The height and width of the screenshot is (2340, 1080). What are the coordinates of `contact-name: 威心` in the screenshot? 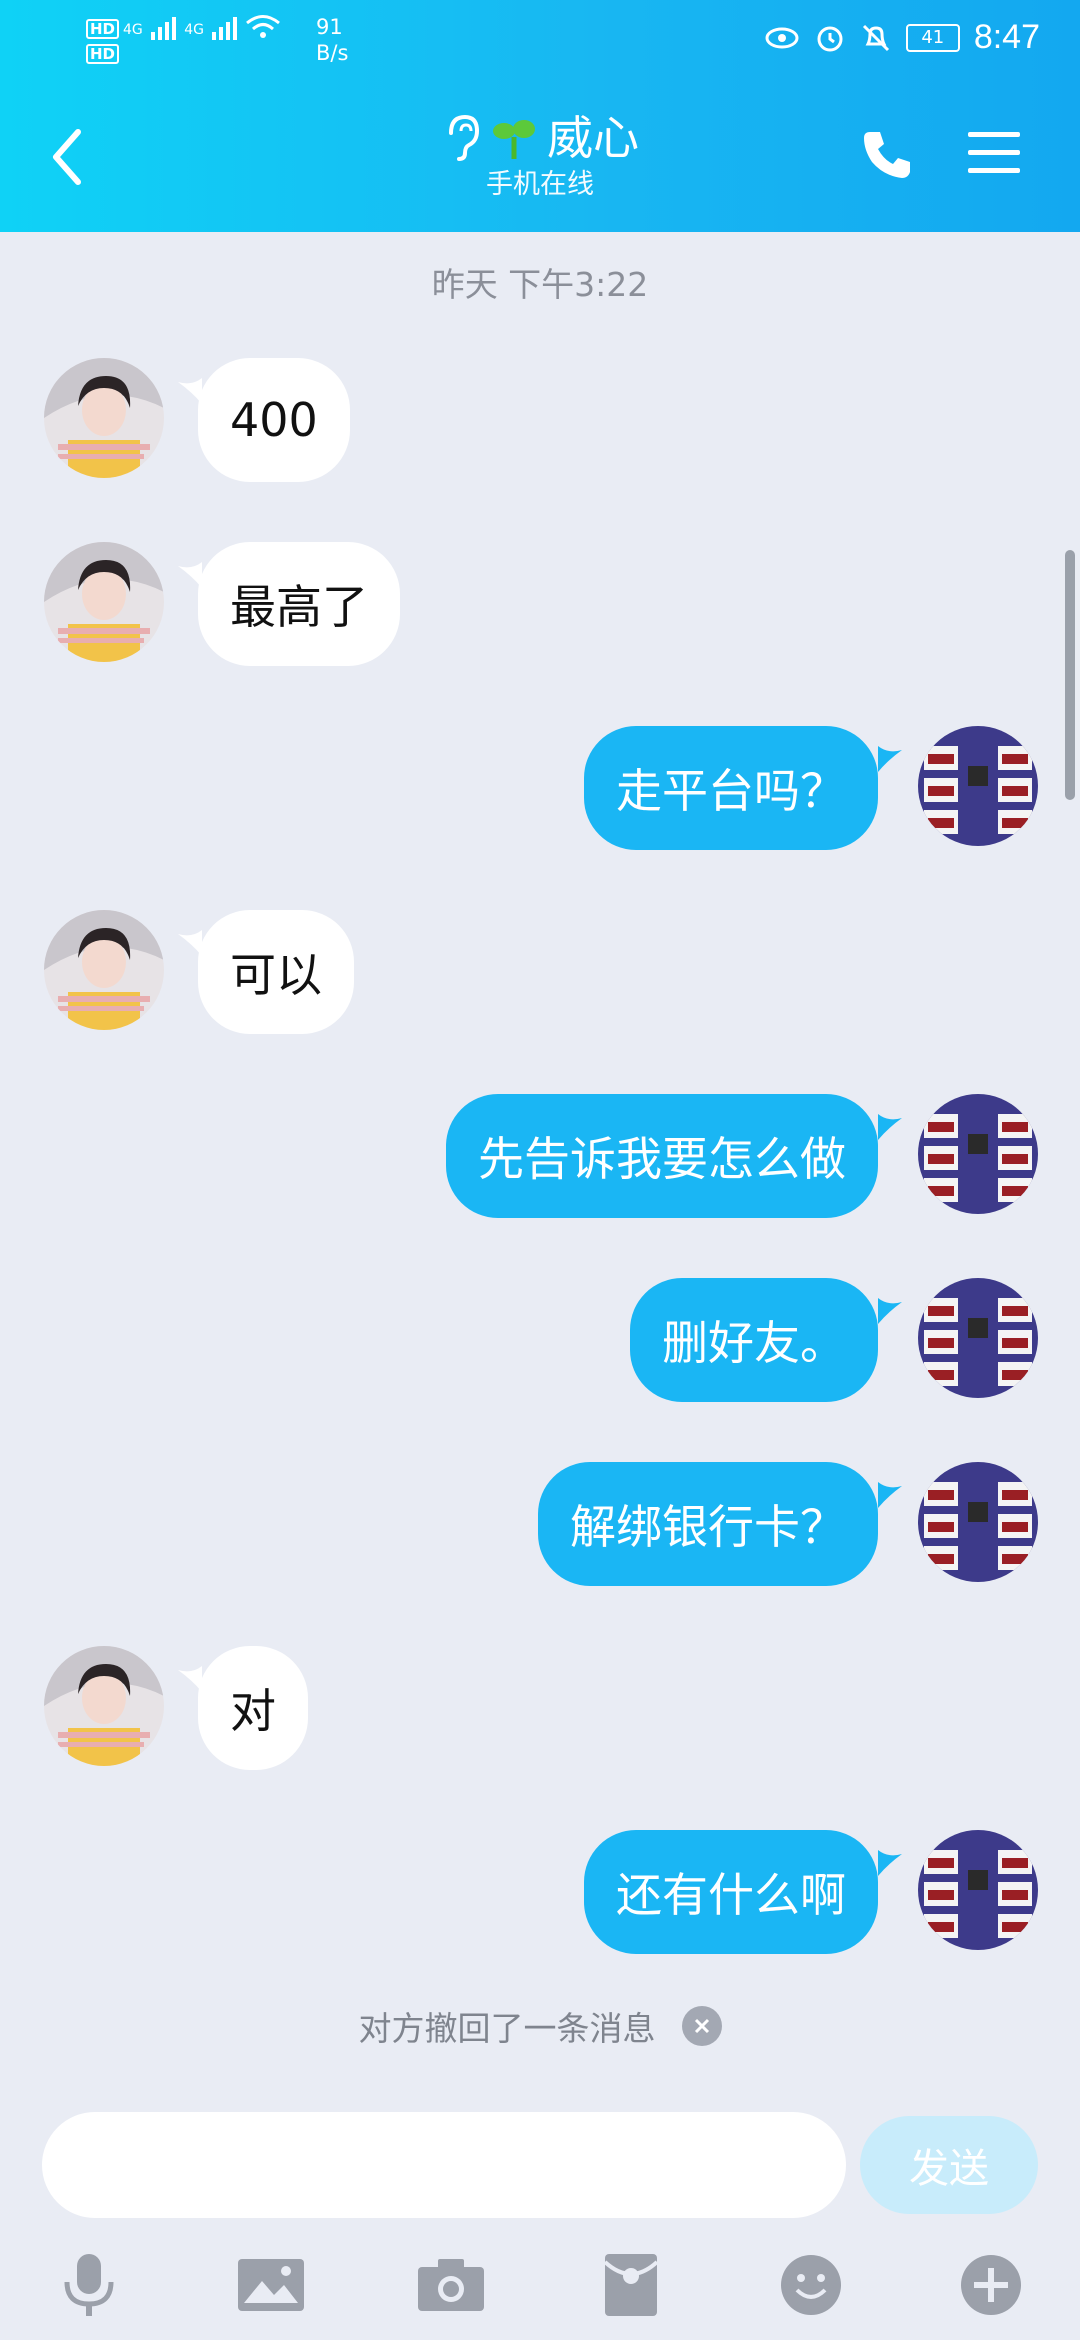 It's located at (593, 138).